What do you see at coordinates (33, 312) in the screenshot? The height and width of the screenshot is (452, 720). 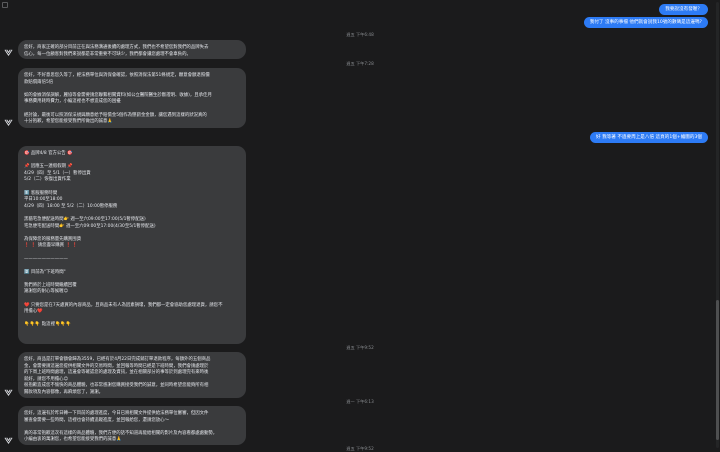 I see `message-line: 用擔心❤️` at bounding box center [33, 312].